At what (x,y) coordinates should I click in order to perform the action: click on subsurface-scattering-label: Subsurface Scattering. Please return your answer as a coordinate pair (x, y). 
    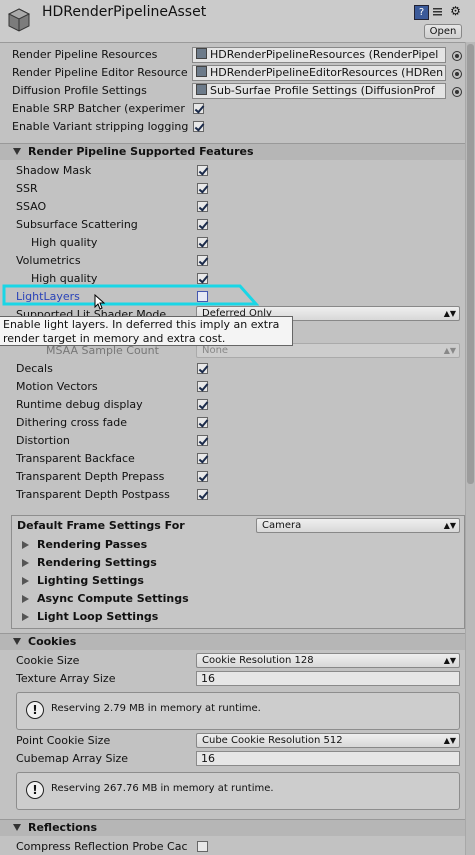
    Looking at the image, I should click on (77, 224).